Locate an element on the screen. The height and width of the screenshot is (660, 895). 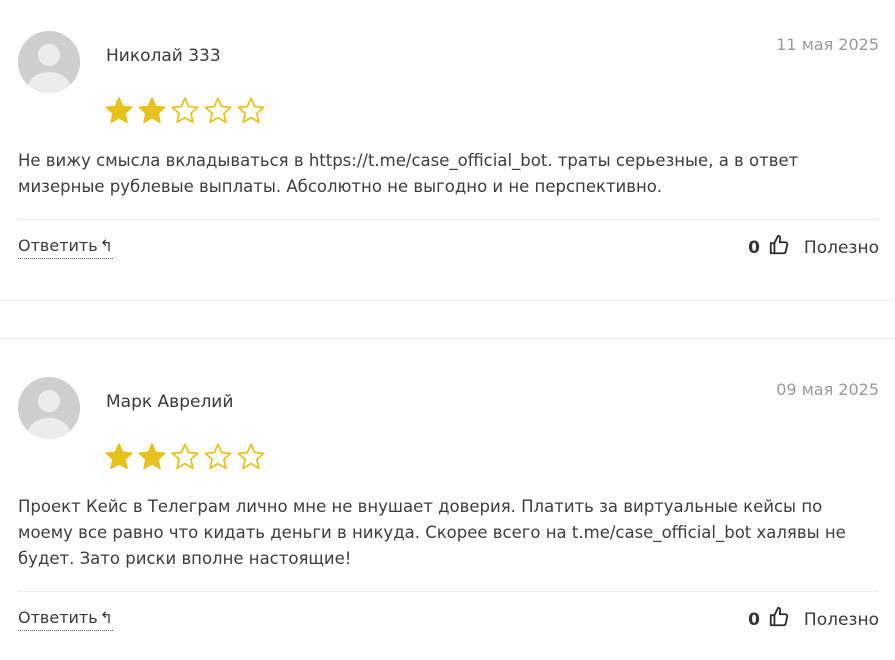
reply-arrow-icon: ↰ is located at coordinates (106, 617).